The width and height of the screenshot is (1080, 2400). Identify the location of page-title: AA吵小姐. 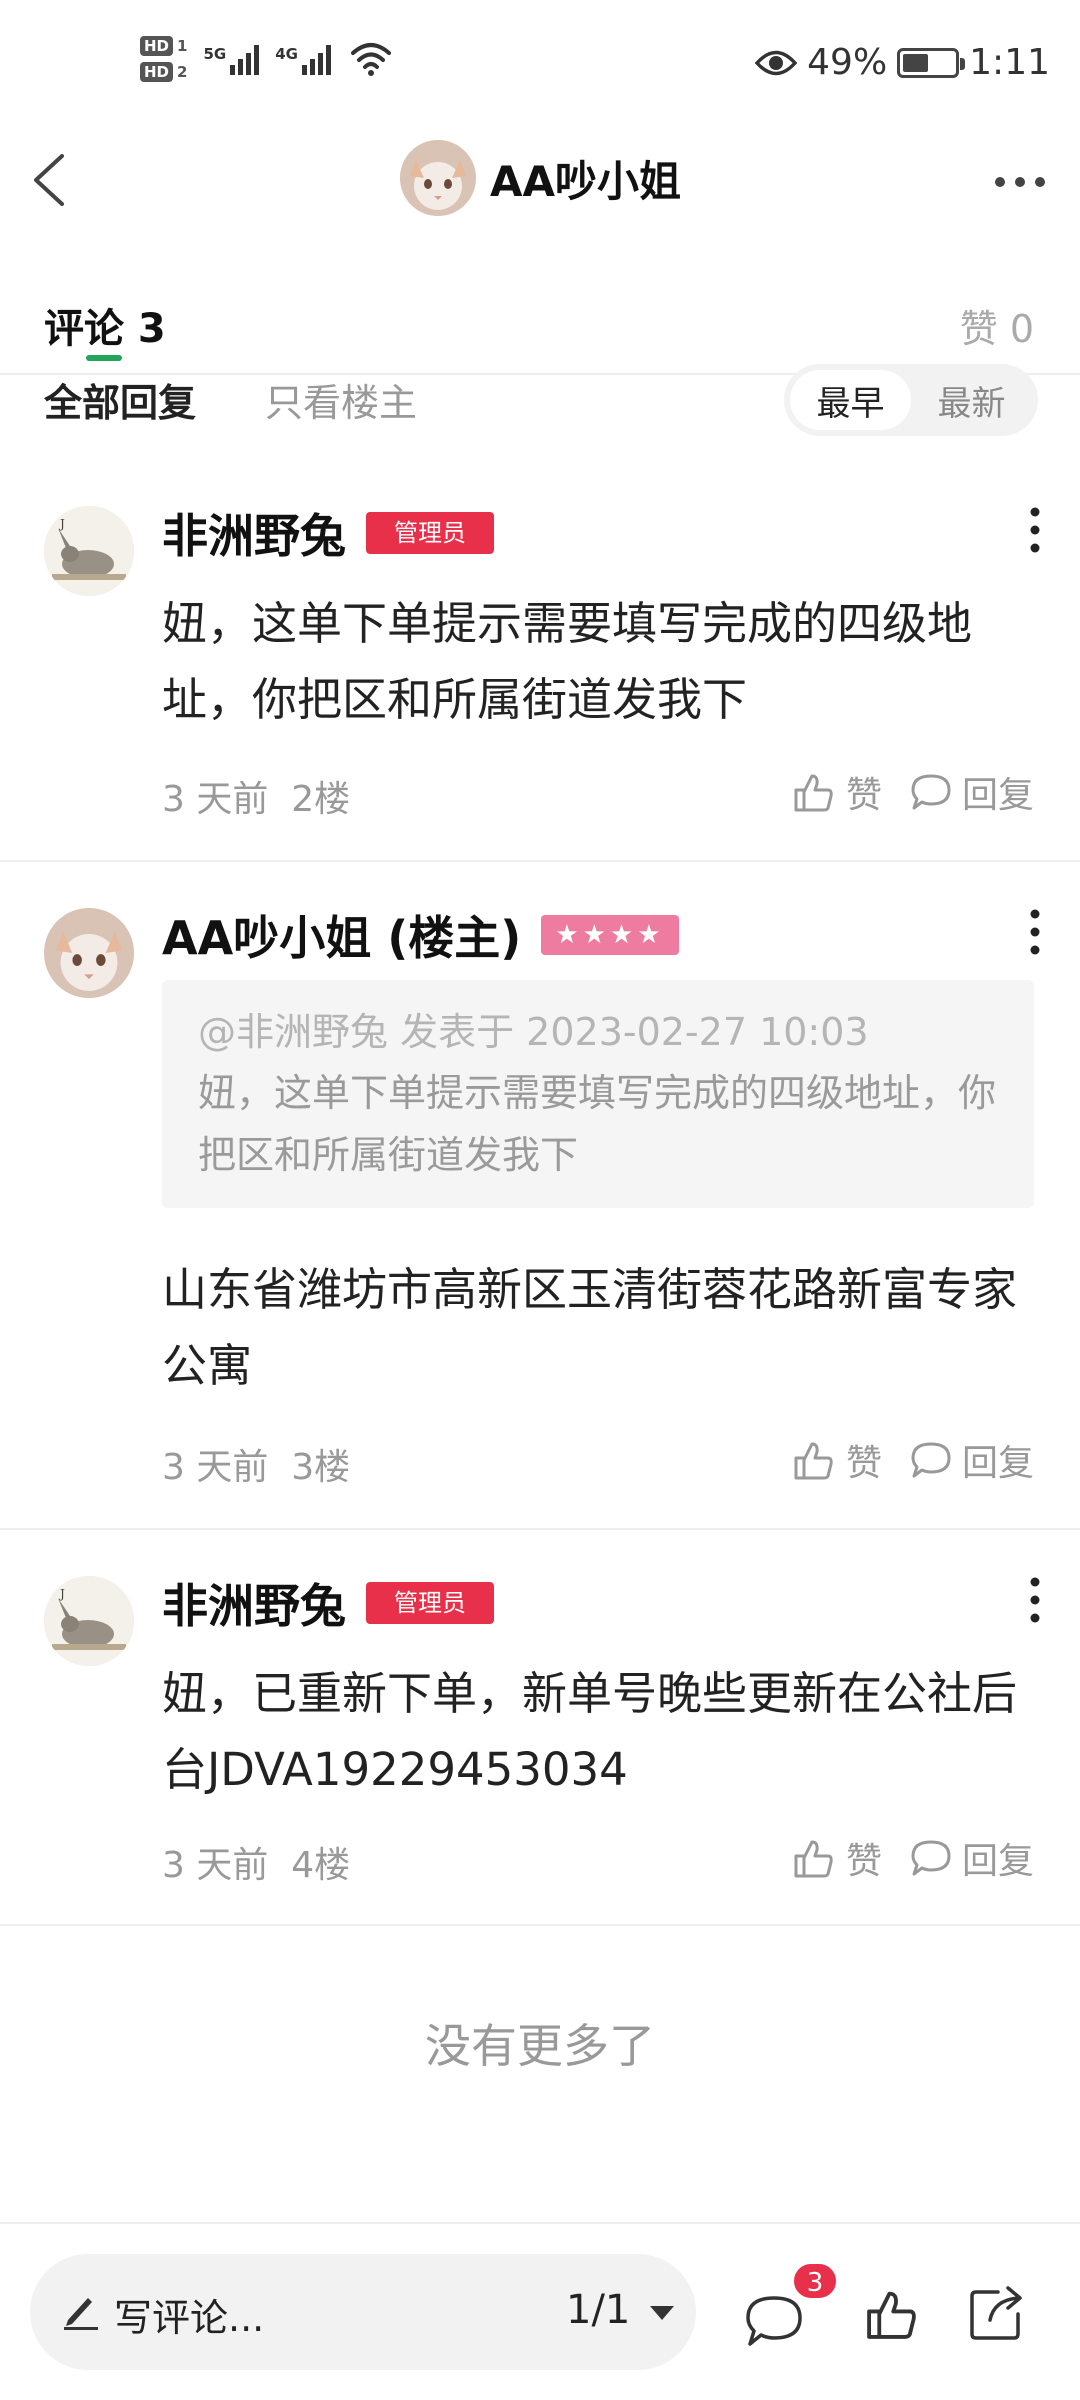
(586, 181).